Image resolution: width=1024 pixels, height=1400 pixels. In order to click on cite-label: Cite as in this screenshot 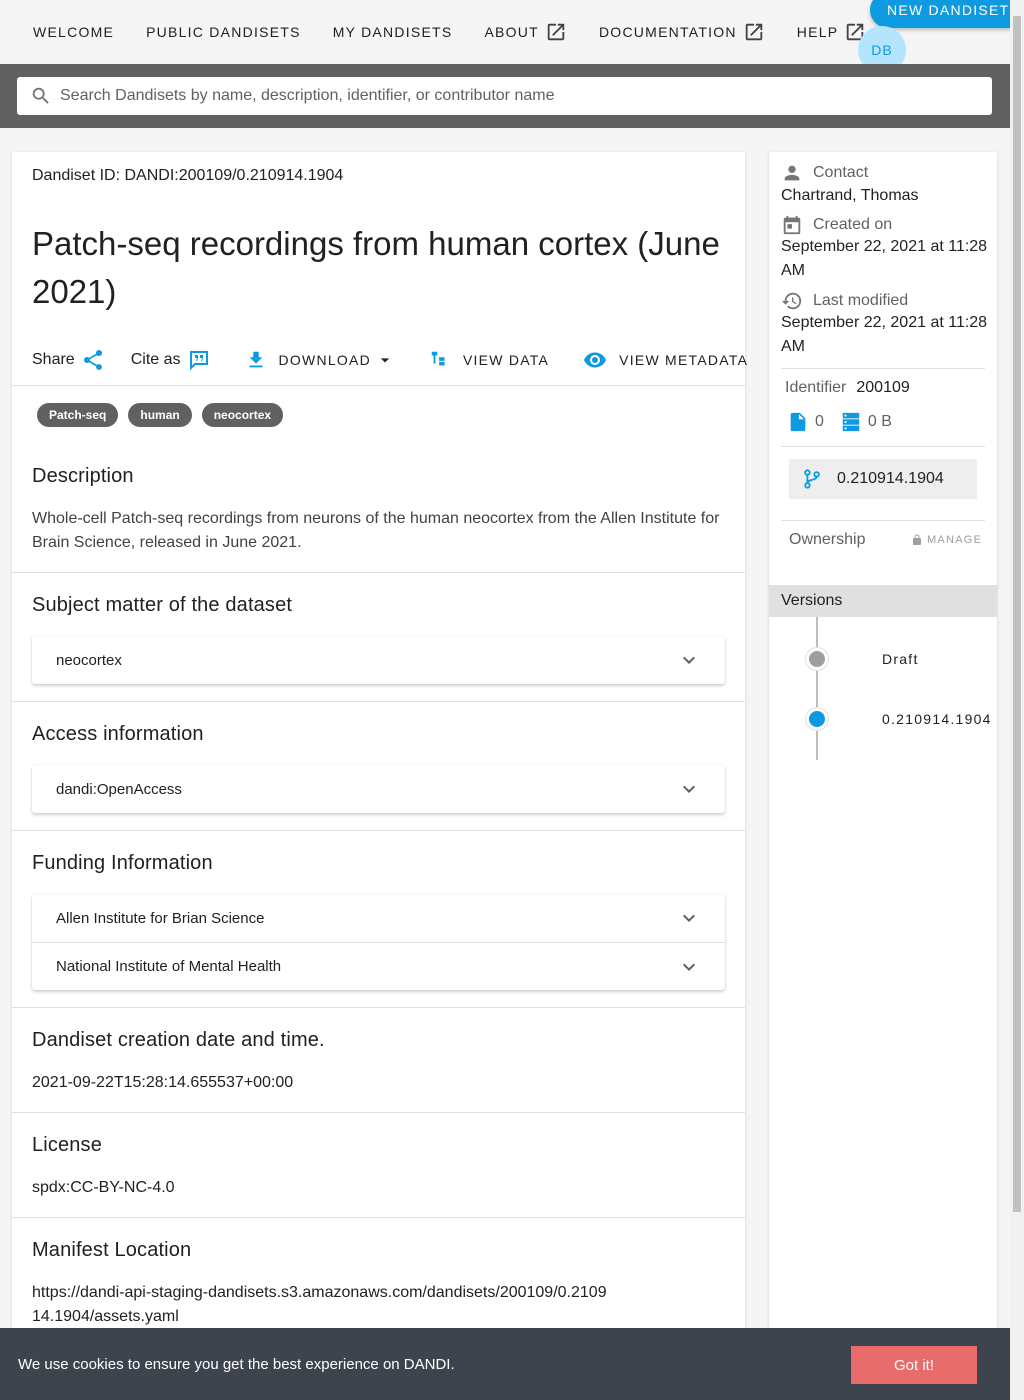, I will do `click(155, 359)`.